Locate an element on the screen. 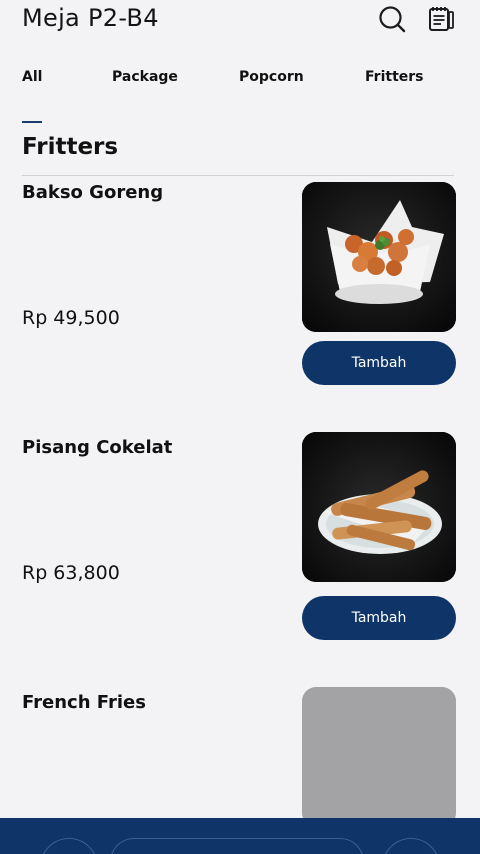 Image resolution: width=480 pixels, height=854 pixels. item-image-placeholder is located at coordinates (379, 757).